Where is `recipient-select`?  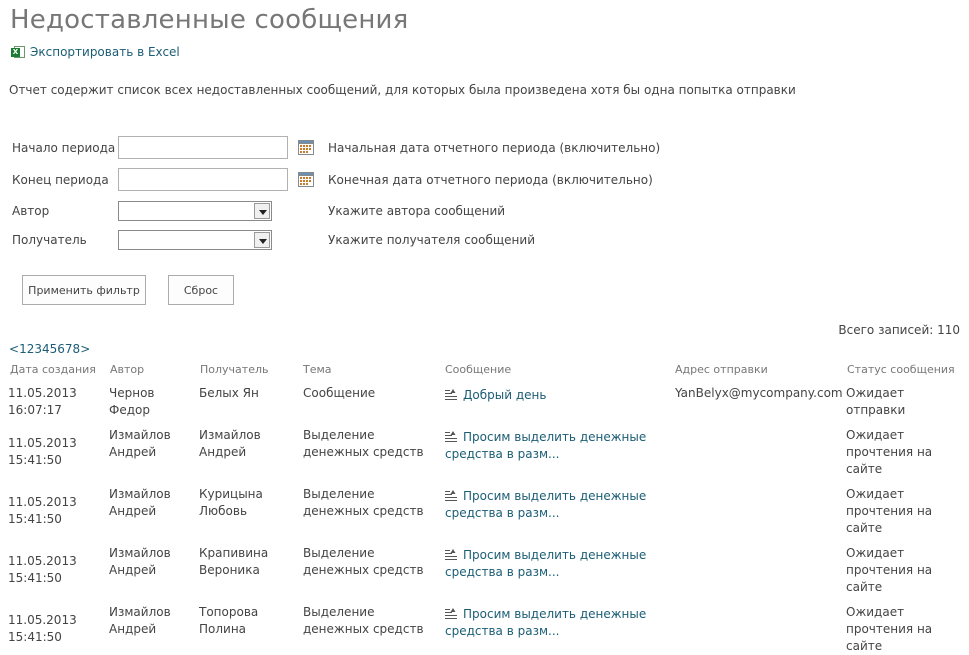 recipient-select is located at coordinates (195, 240).